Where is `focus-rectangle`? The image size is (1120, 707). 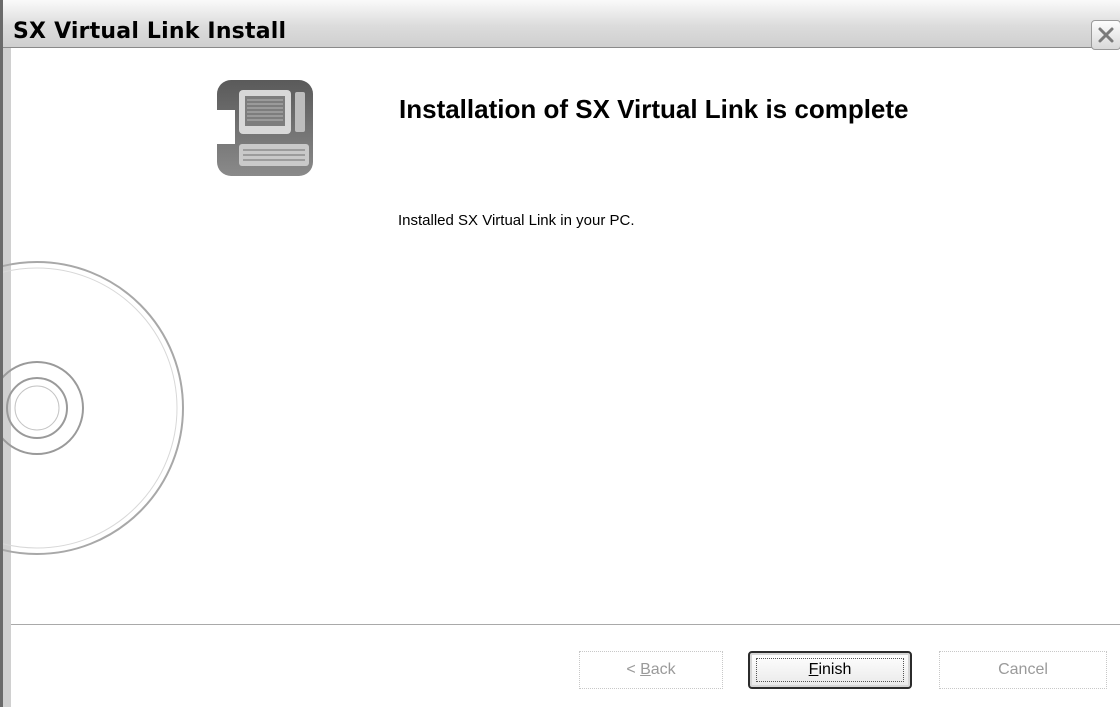
focus-rectangle is located at coordinates (830, 670).